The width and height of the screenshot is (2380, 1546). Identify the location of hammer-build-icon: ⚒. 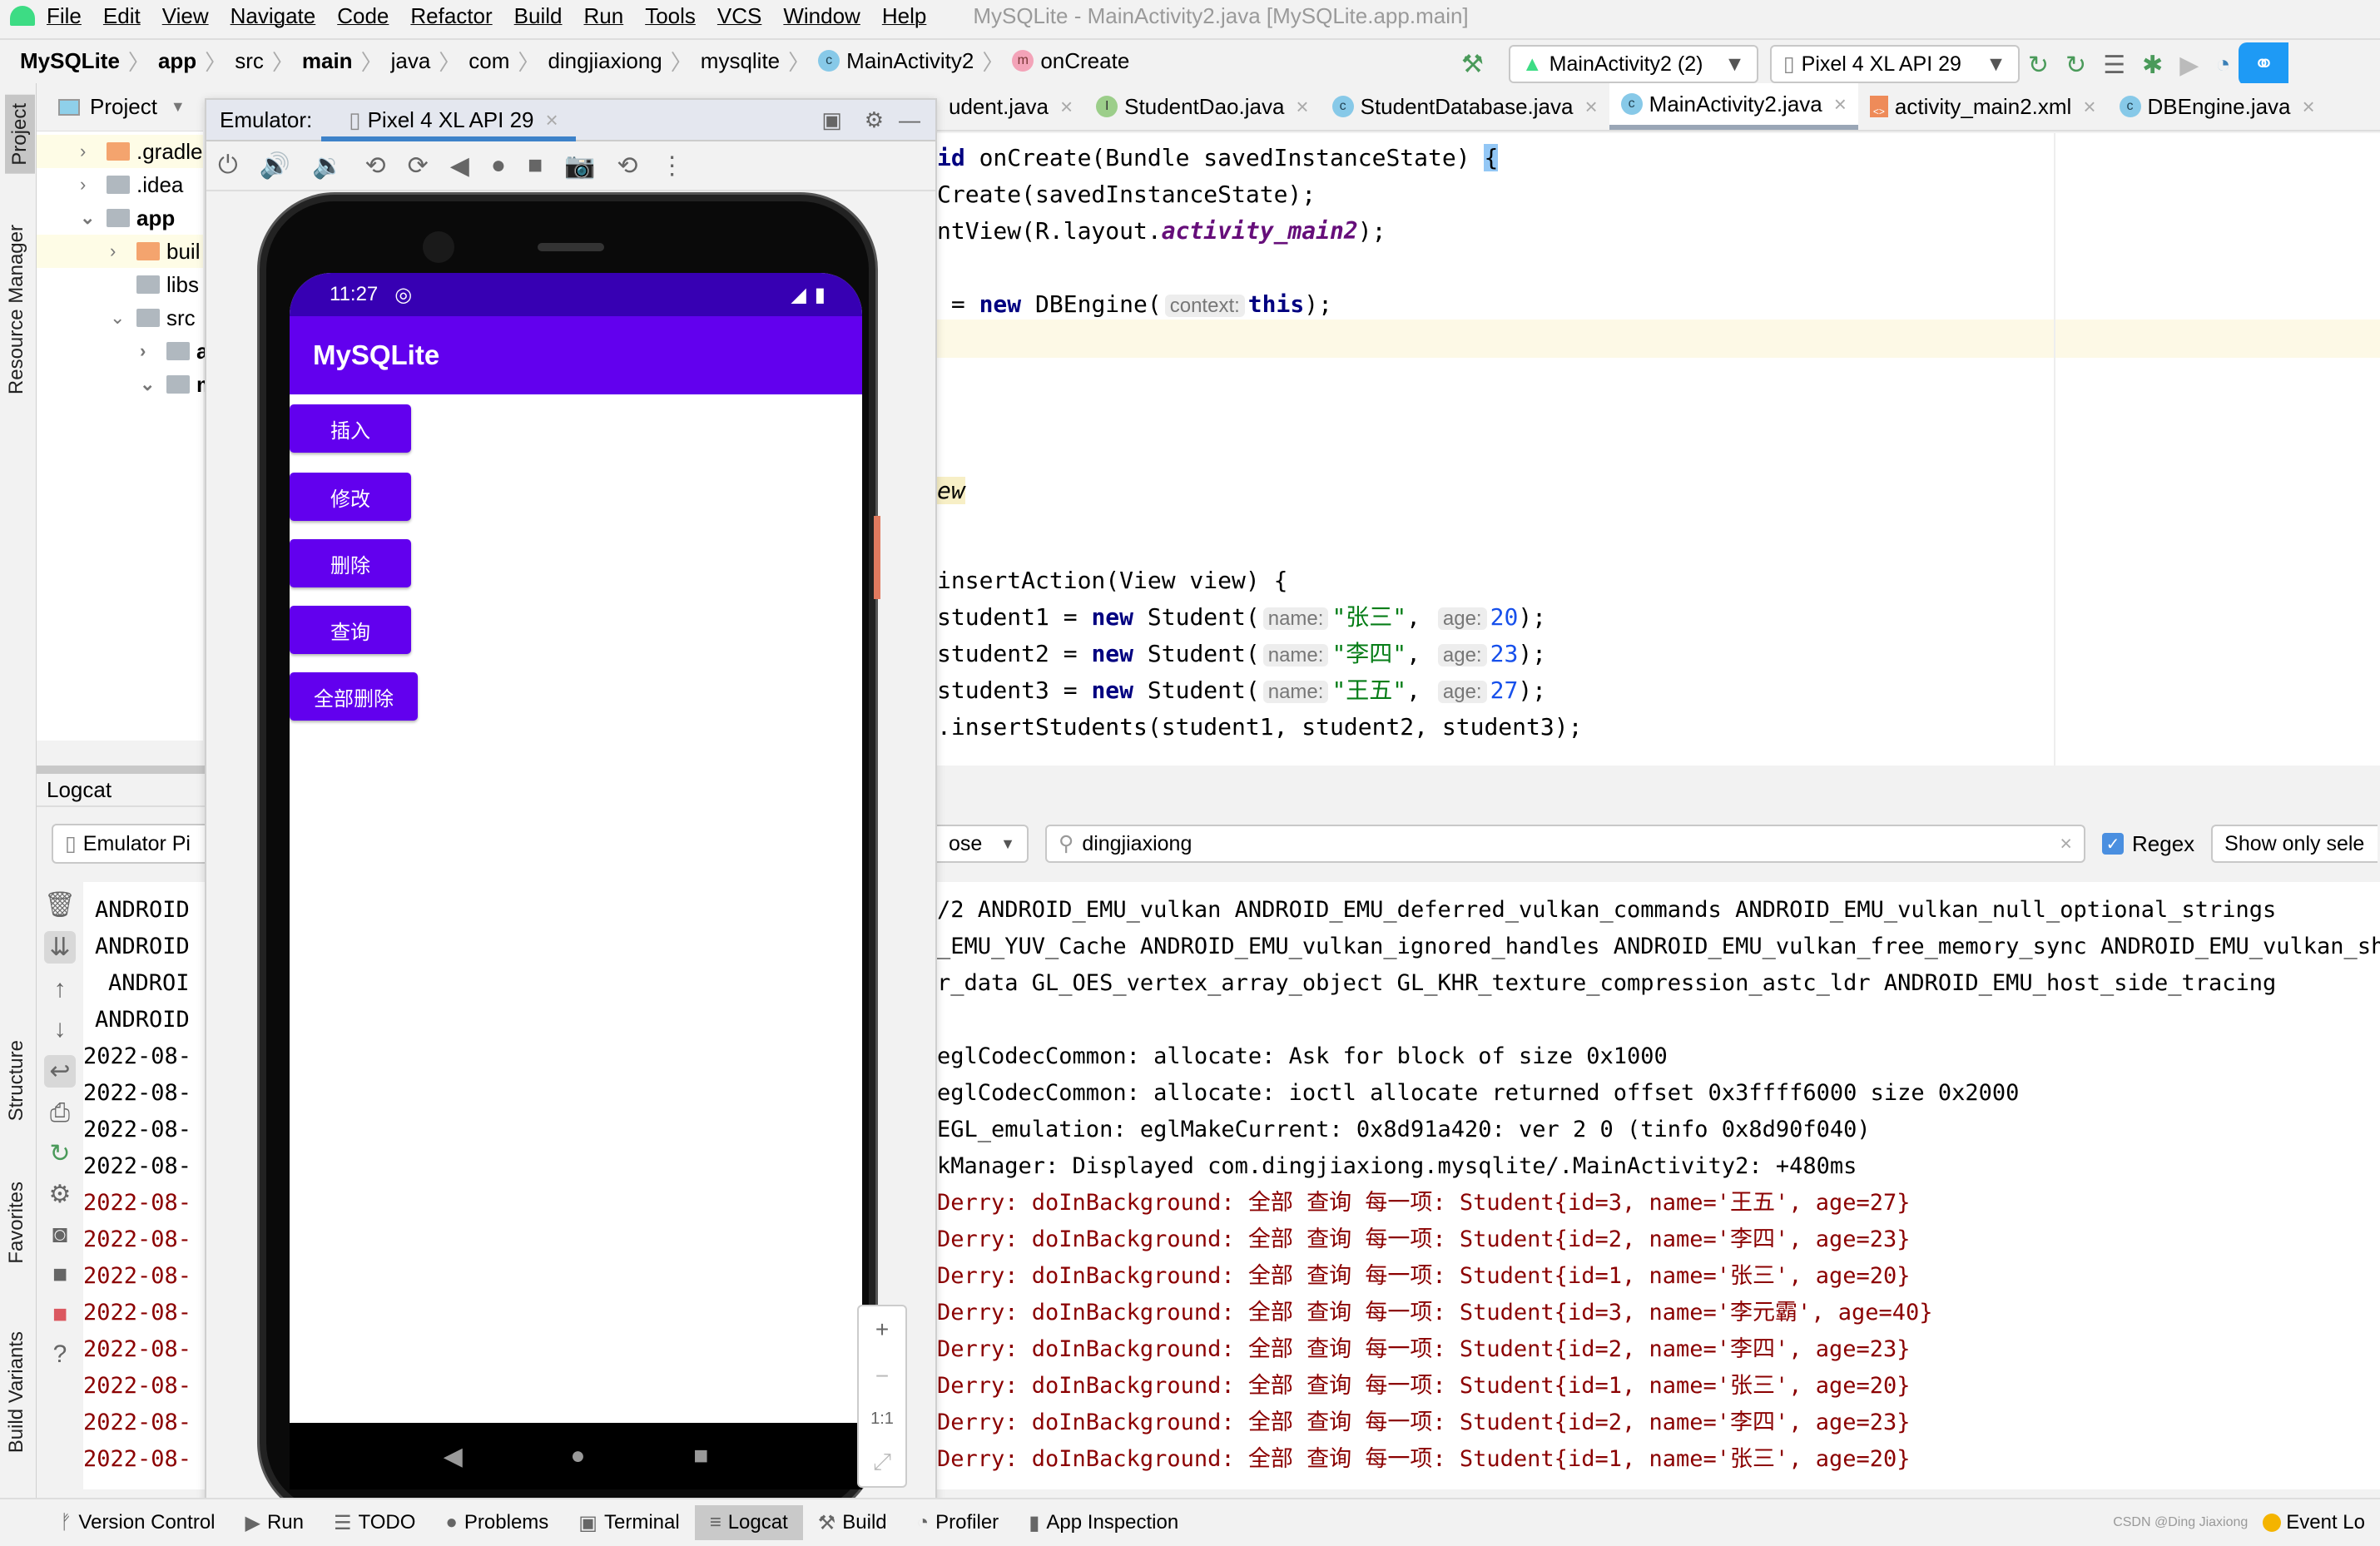
(1472, 64).